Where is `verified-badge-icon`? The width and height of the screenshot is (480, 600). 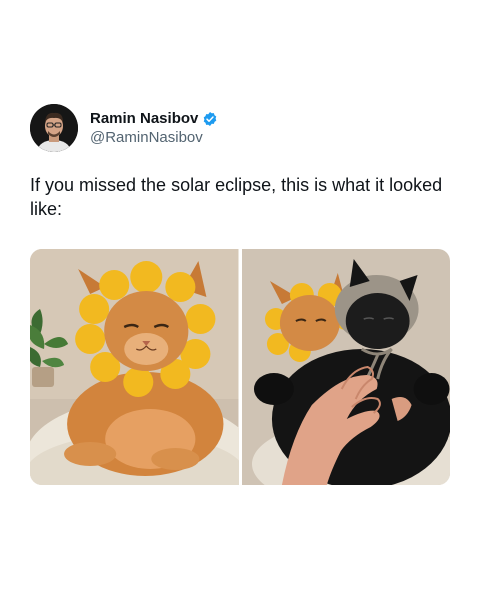 verified-badge-icon is located at coordinates (210, 118).